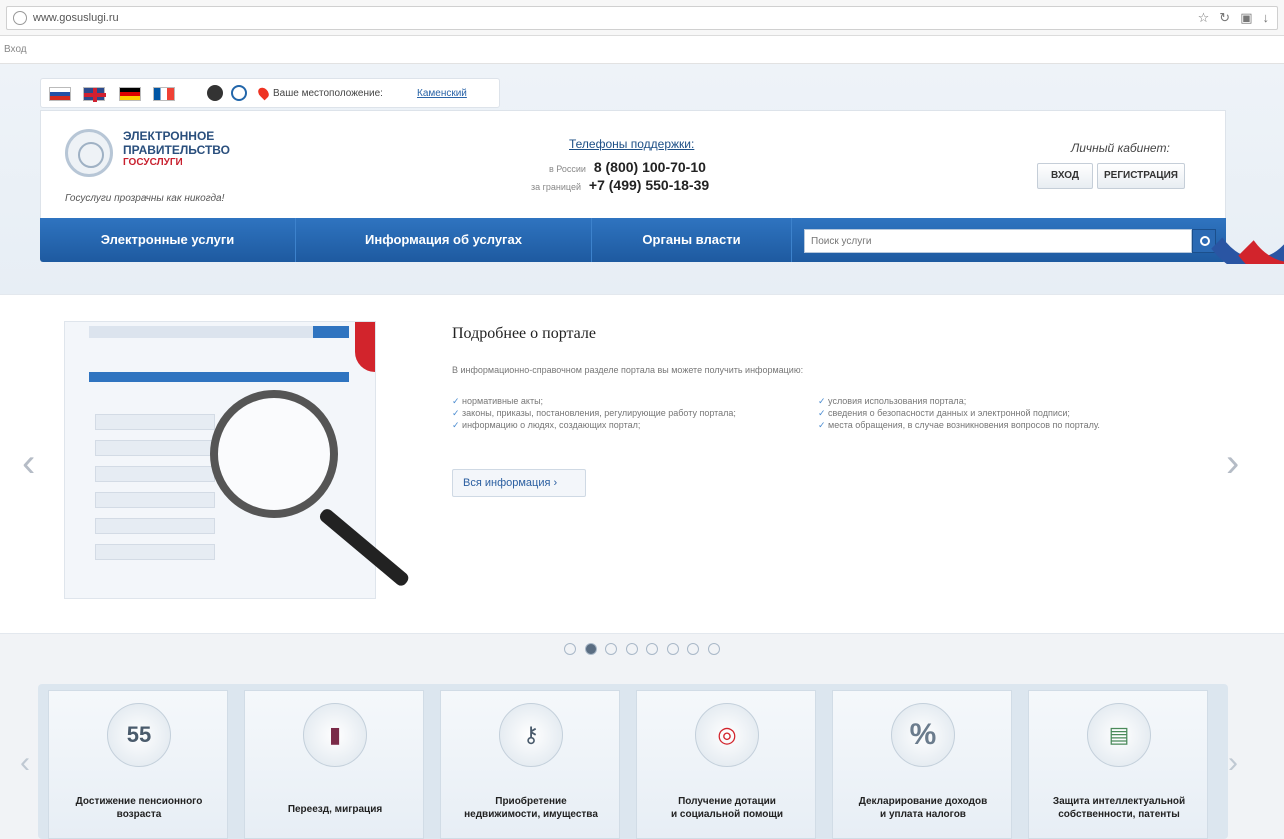 This screenshot has width=1284, height=839. What do you see at coordinates (239, 93) in the screenshot?
I see `status-check-icon` at bounding box center [239, 93].